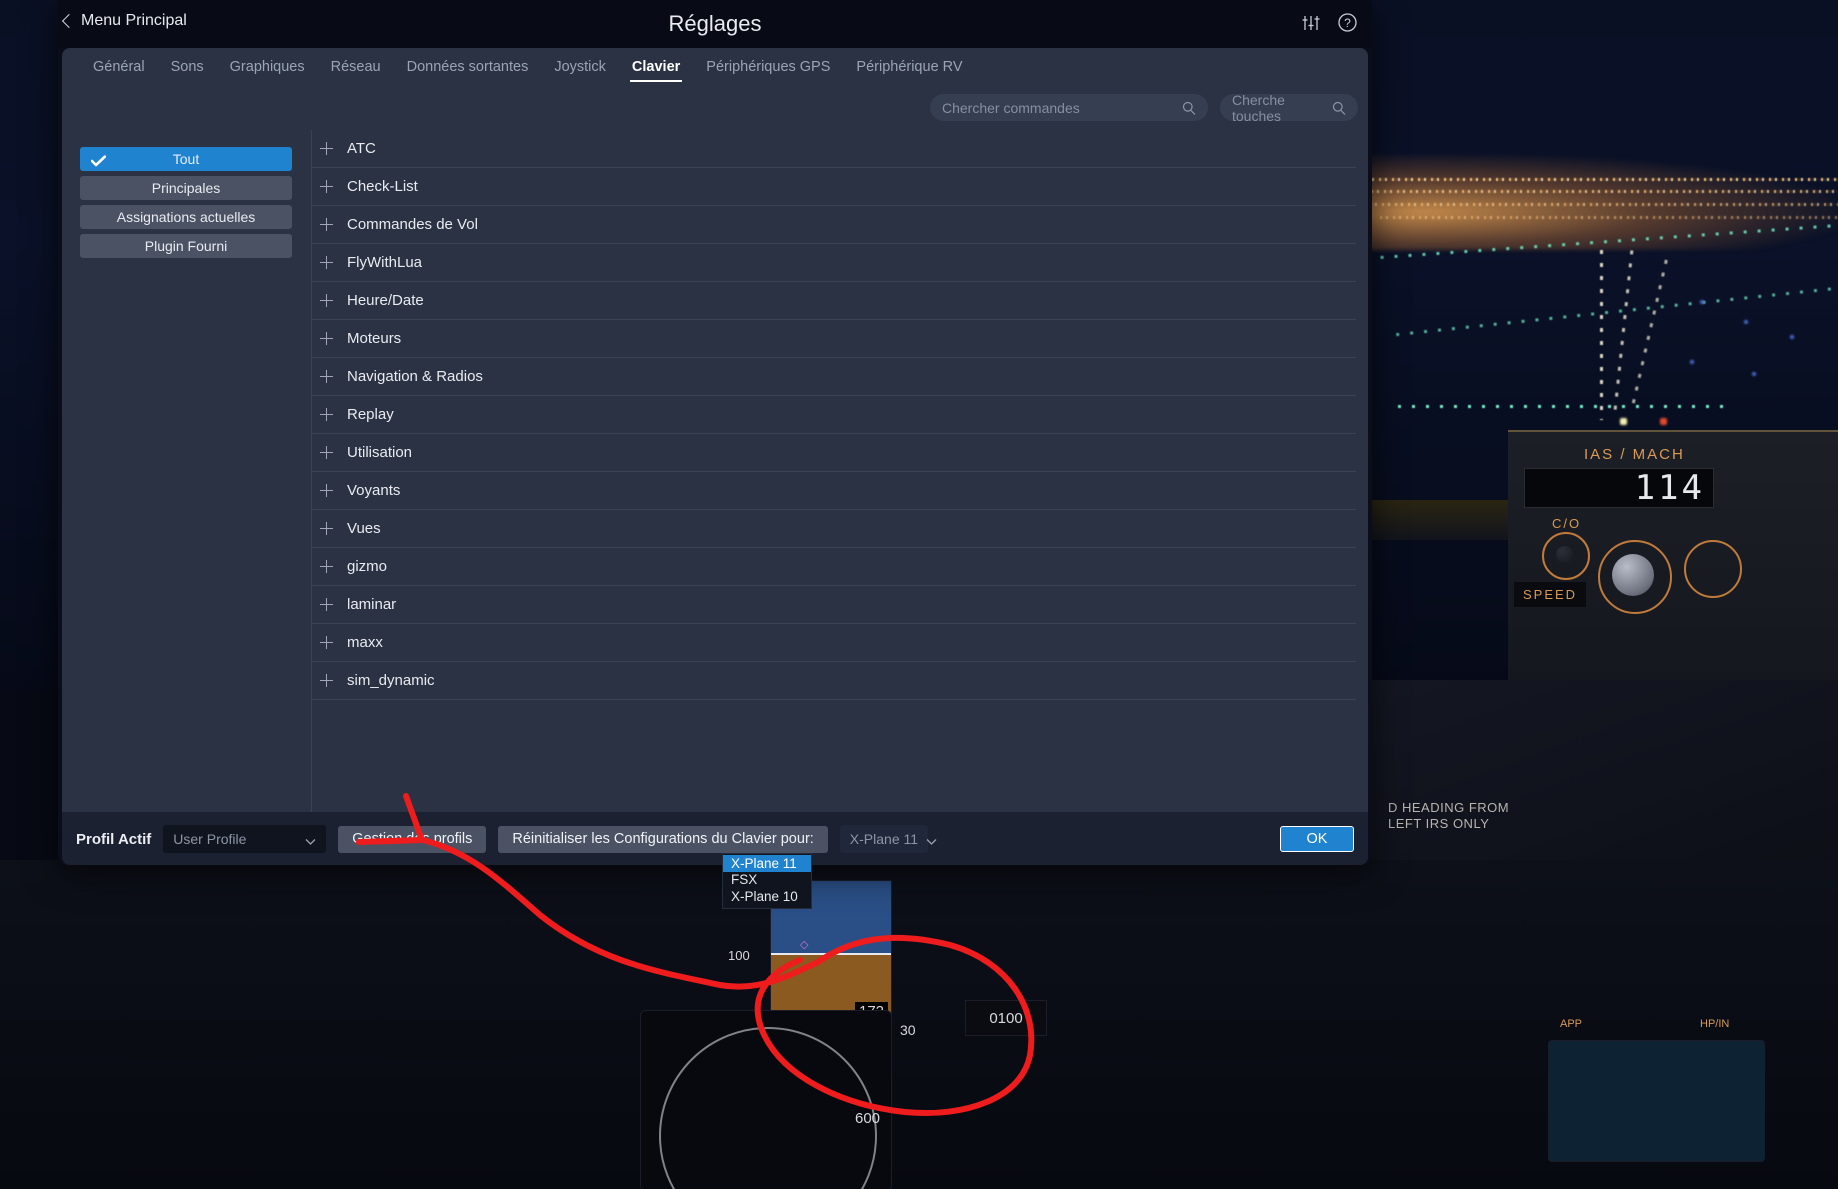 The image size is (1838, 1189). I want to click on ias-mach-value: 114, so click(1669, 488).